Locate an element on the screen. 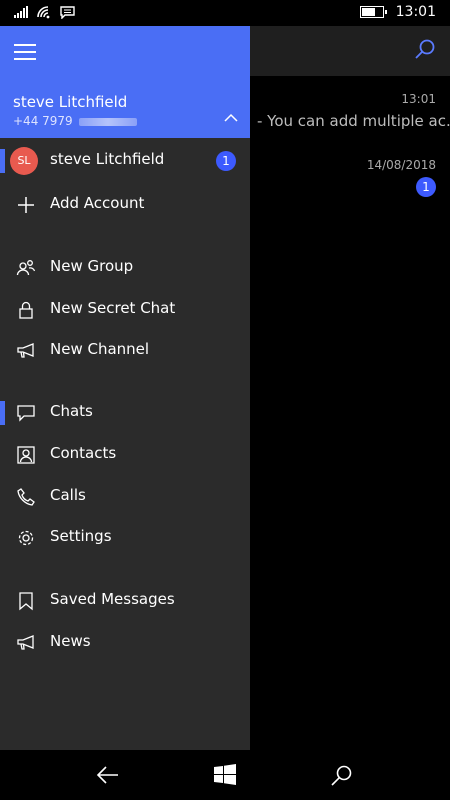 The width and height of the screenshot is (450, 800). windows-start-icon is located at coordinates (225, 775).